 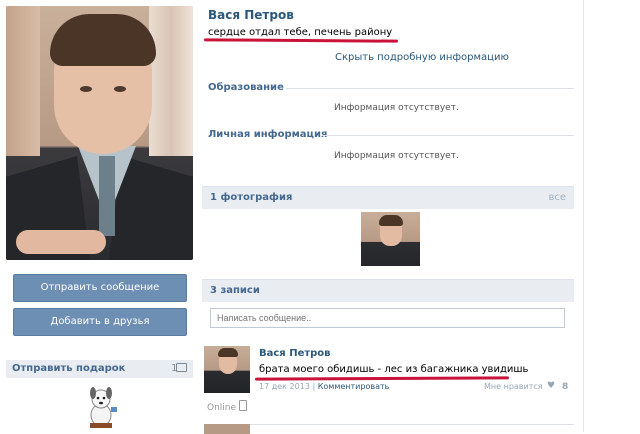 What do you see at coordinates (388, 290) in the screenshot?
I see `wall-header: 3 записи` at bounding box center [388, 290].